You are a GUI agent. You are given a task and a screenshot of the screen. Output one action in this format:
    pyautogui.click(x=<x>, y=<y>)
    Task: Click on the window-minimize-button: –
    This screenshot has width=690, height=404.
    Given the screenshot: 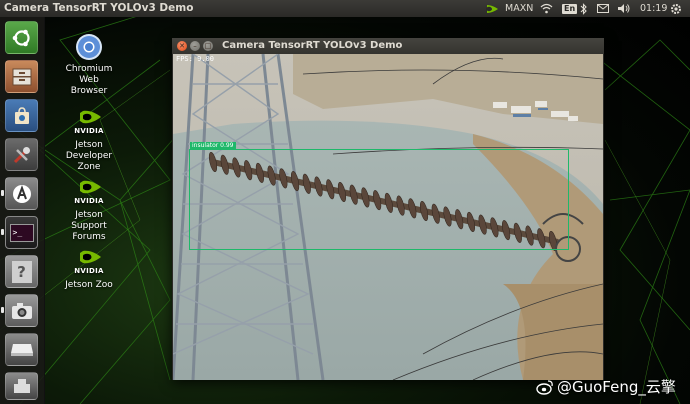 What is the action you would take?
    pyautogui.click(x=195, y=46)
    